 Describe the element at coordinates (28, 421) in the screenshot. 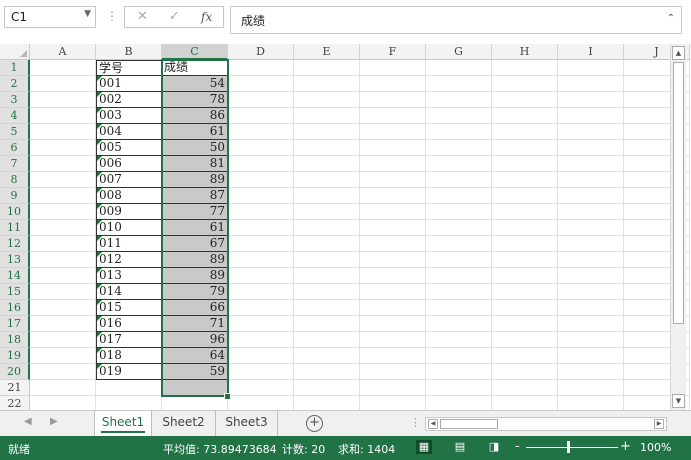

I see `tab-prev-icon: ◀` at that location.